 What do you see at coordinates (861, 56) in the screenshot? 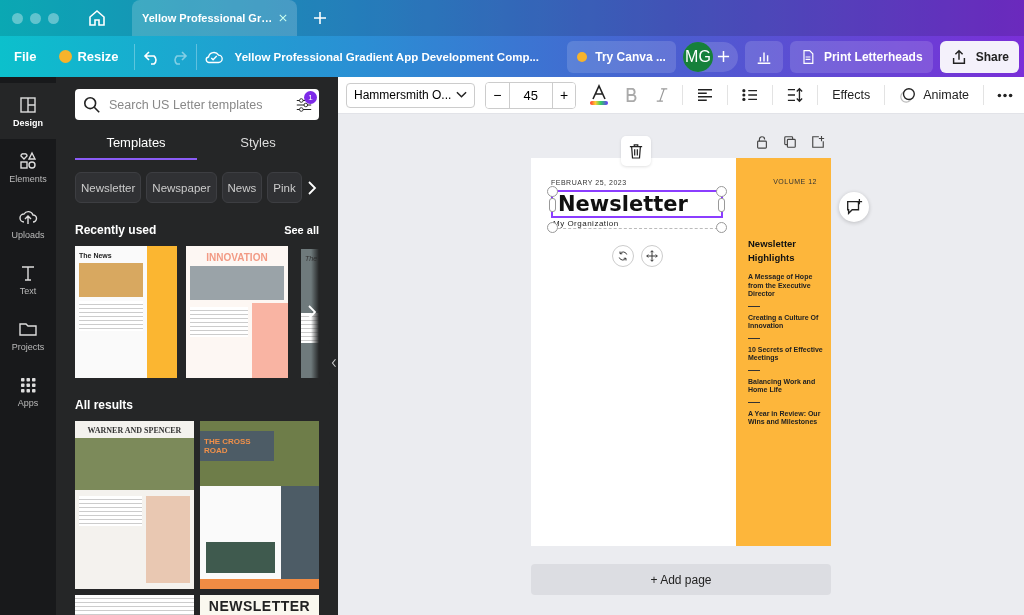
I see `print-letterheads-button: Print Letterheads` at bounding box center [861, 56].